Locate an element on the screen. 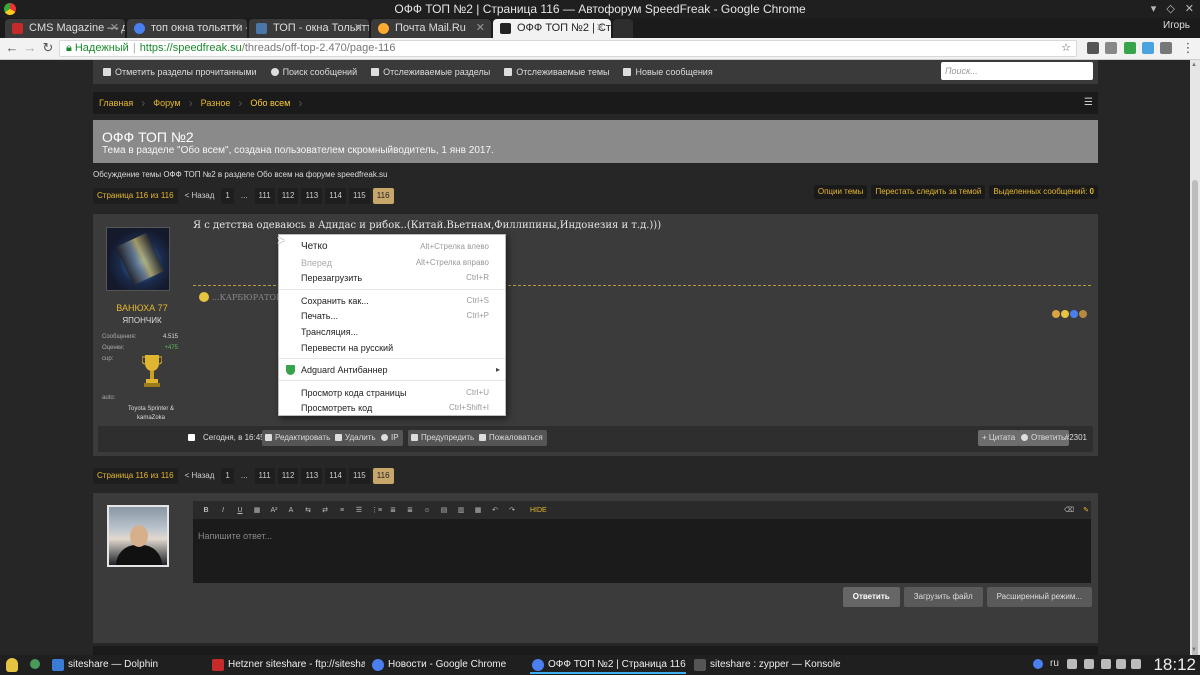 This screenshot has height=675, width=1200. redo-button: ↷ is located at coordinates (512, 510).